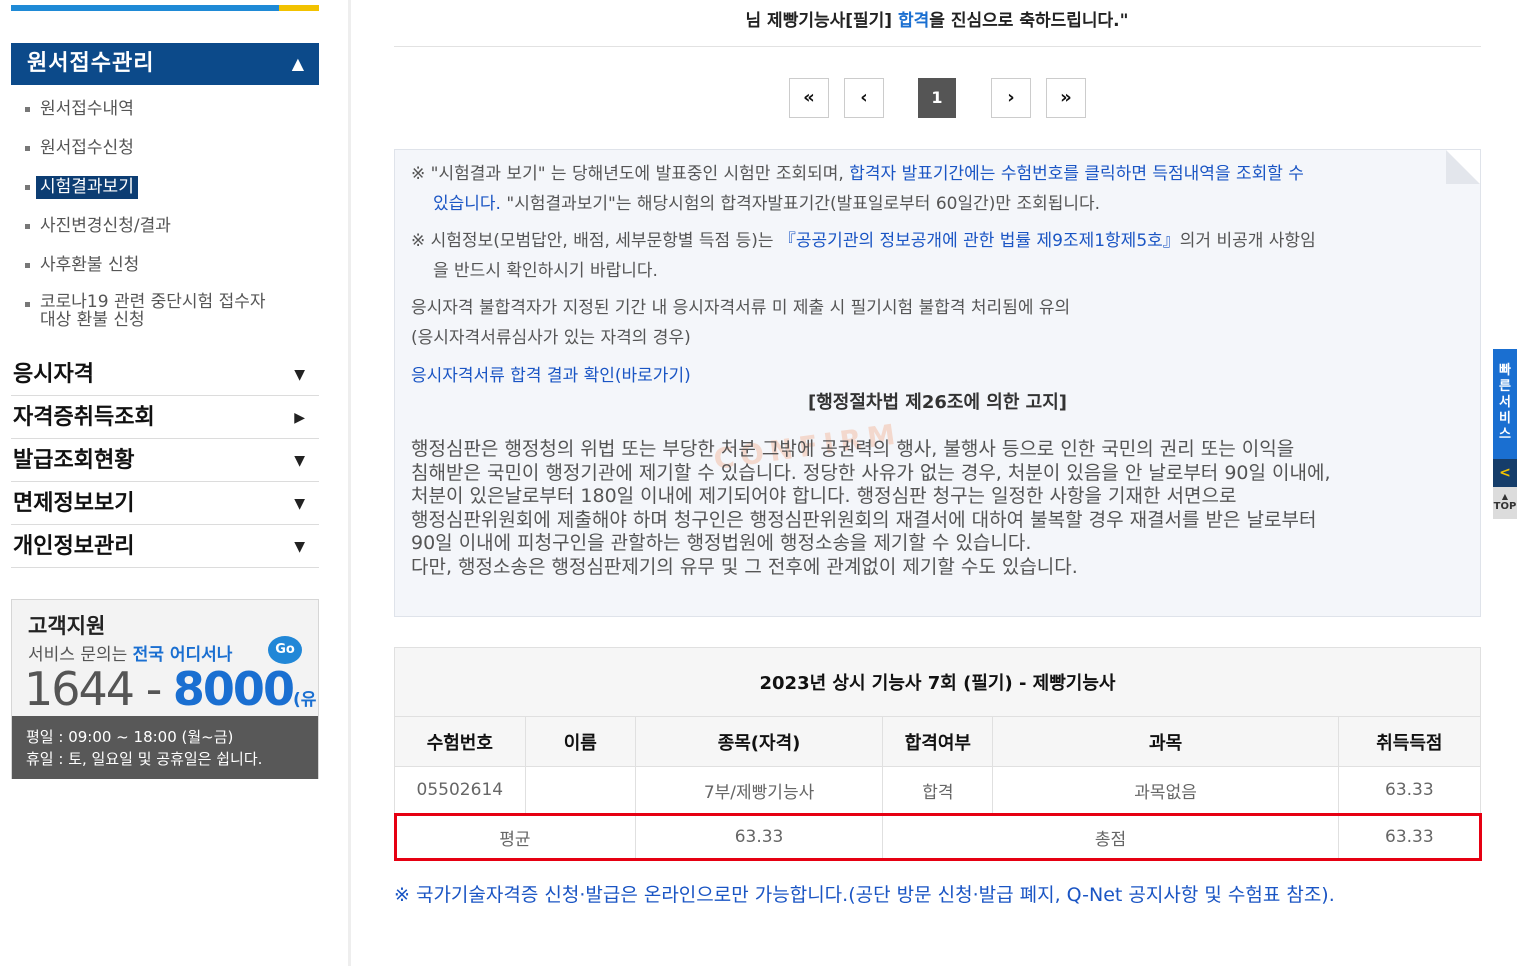 This screenshot has height=966, width=1517. What do you see at coordinates (87, 148) in the screenshot?
I see `submenu-item-label: 원서접수신청` at bounding box center [87, 148].